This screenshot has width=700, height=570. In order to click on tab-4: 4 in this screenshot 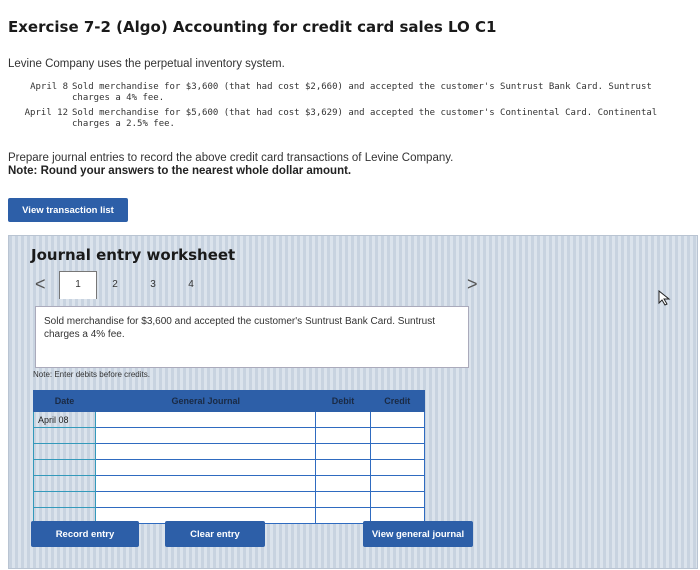, I will do `click(191, 285)`.